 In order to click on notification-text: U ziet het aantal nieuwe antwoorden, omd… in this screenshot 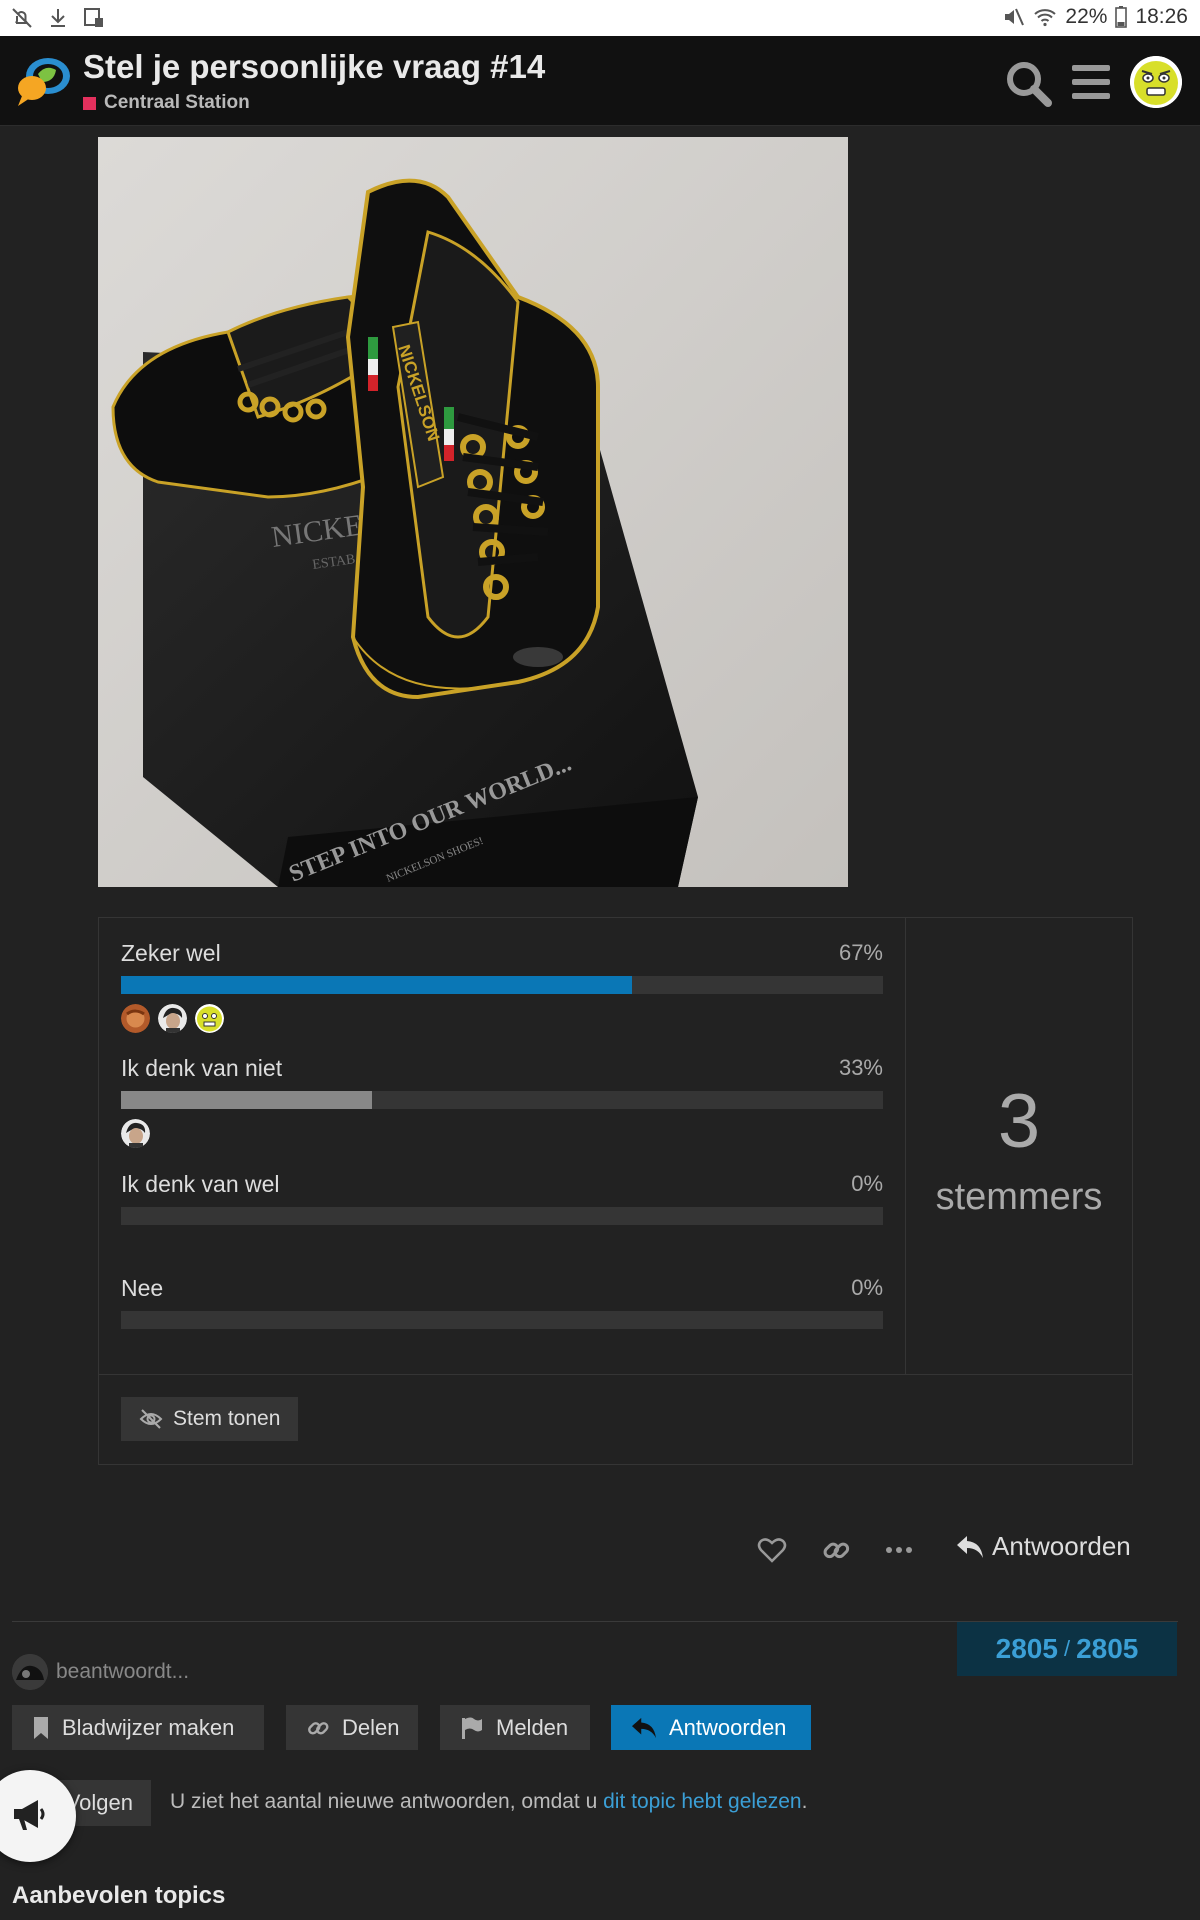, I will do `click(387, 1801)`.